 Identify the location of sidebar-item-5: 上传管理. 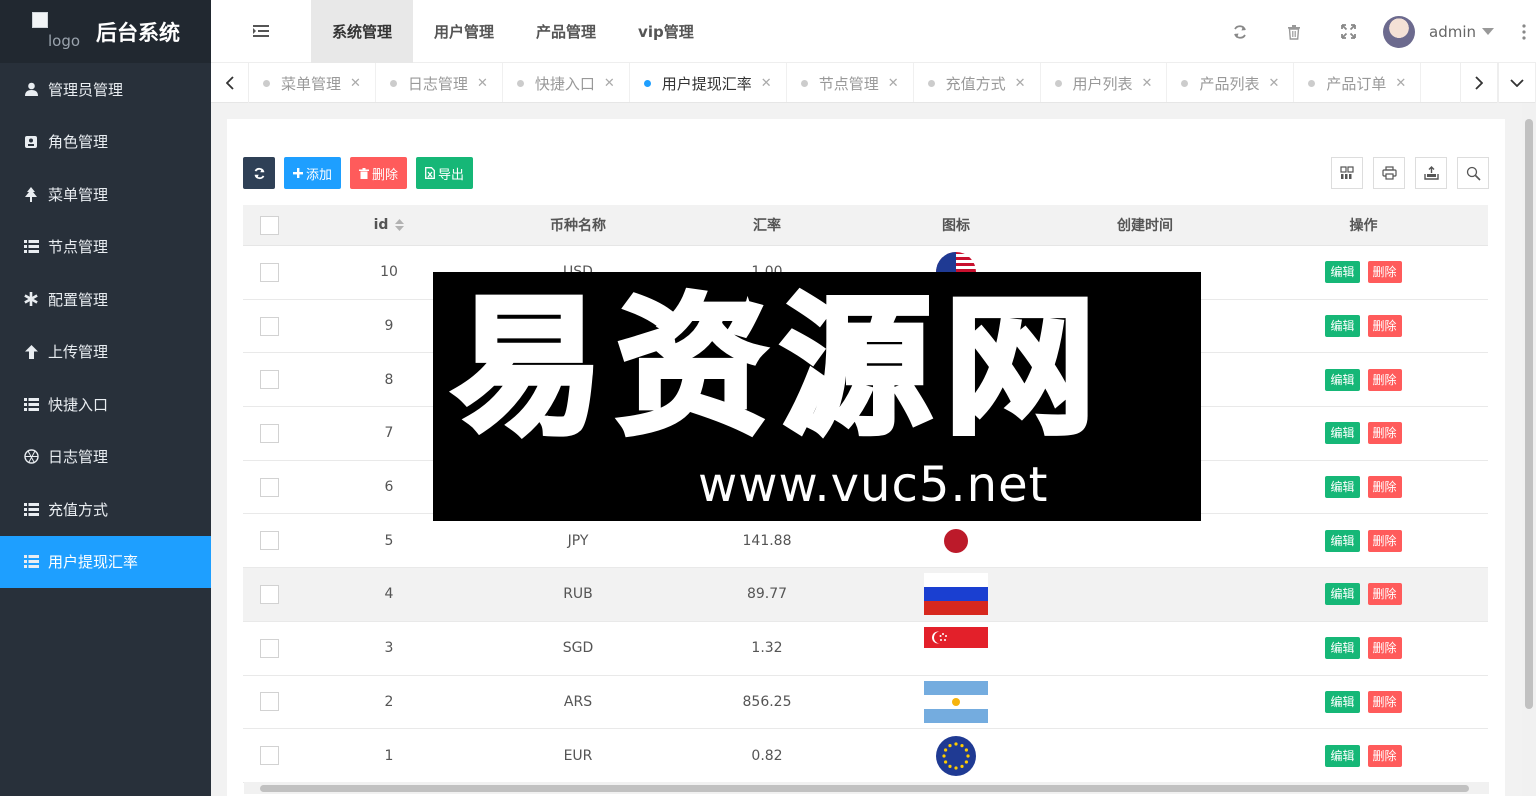
(105, 352).